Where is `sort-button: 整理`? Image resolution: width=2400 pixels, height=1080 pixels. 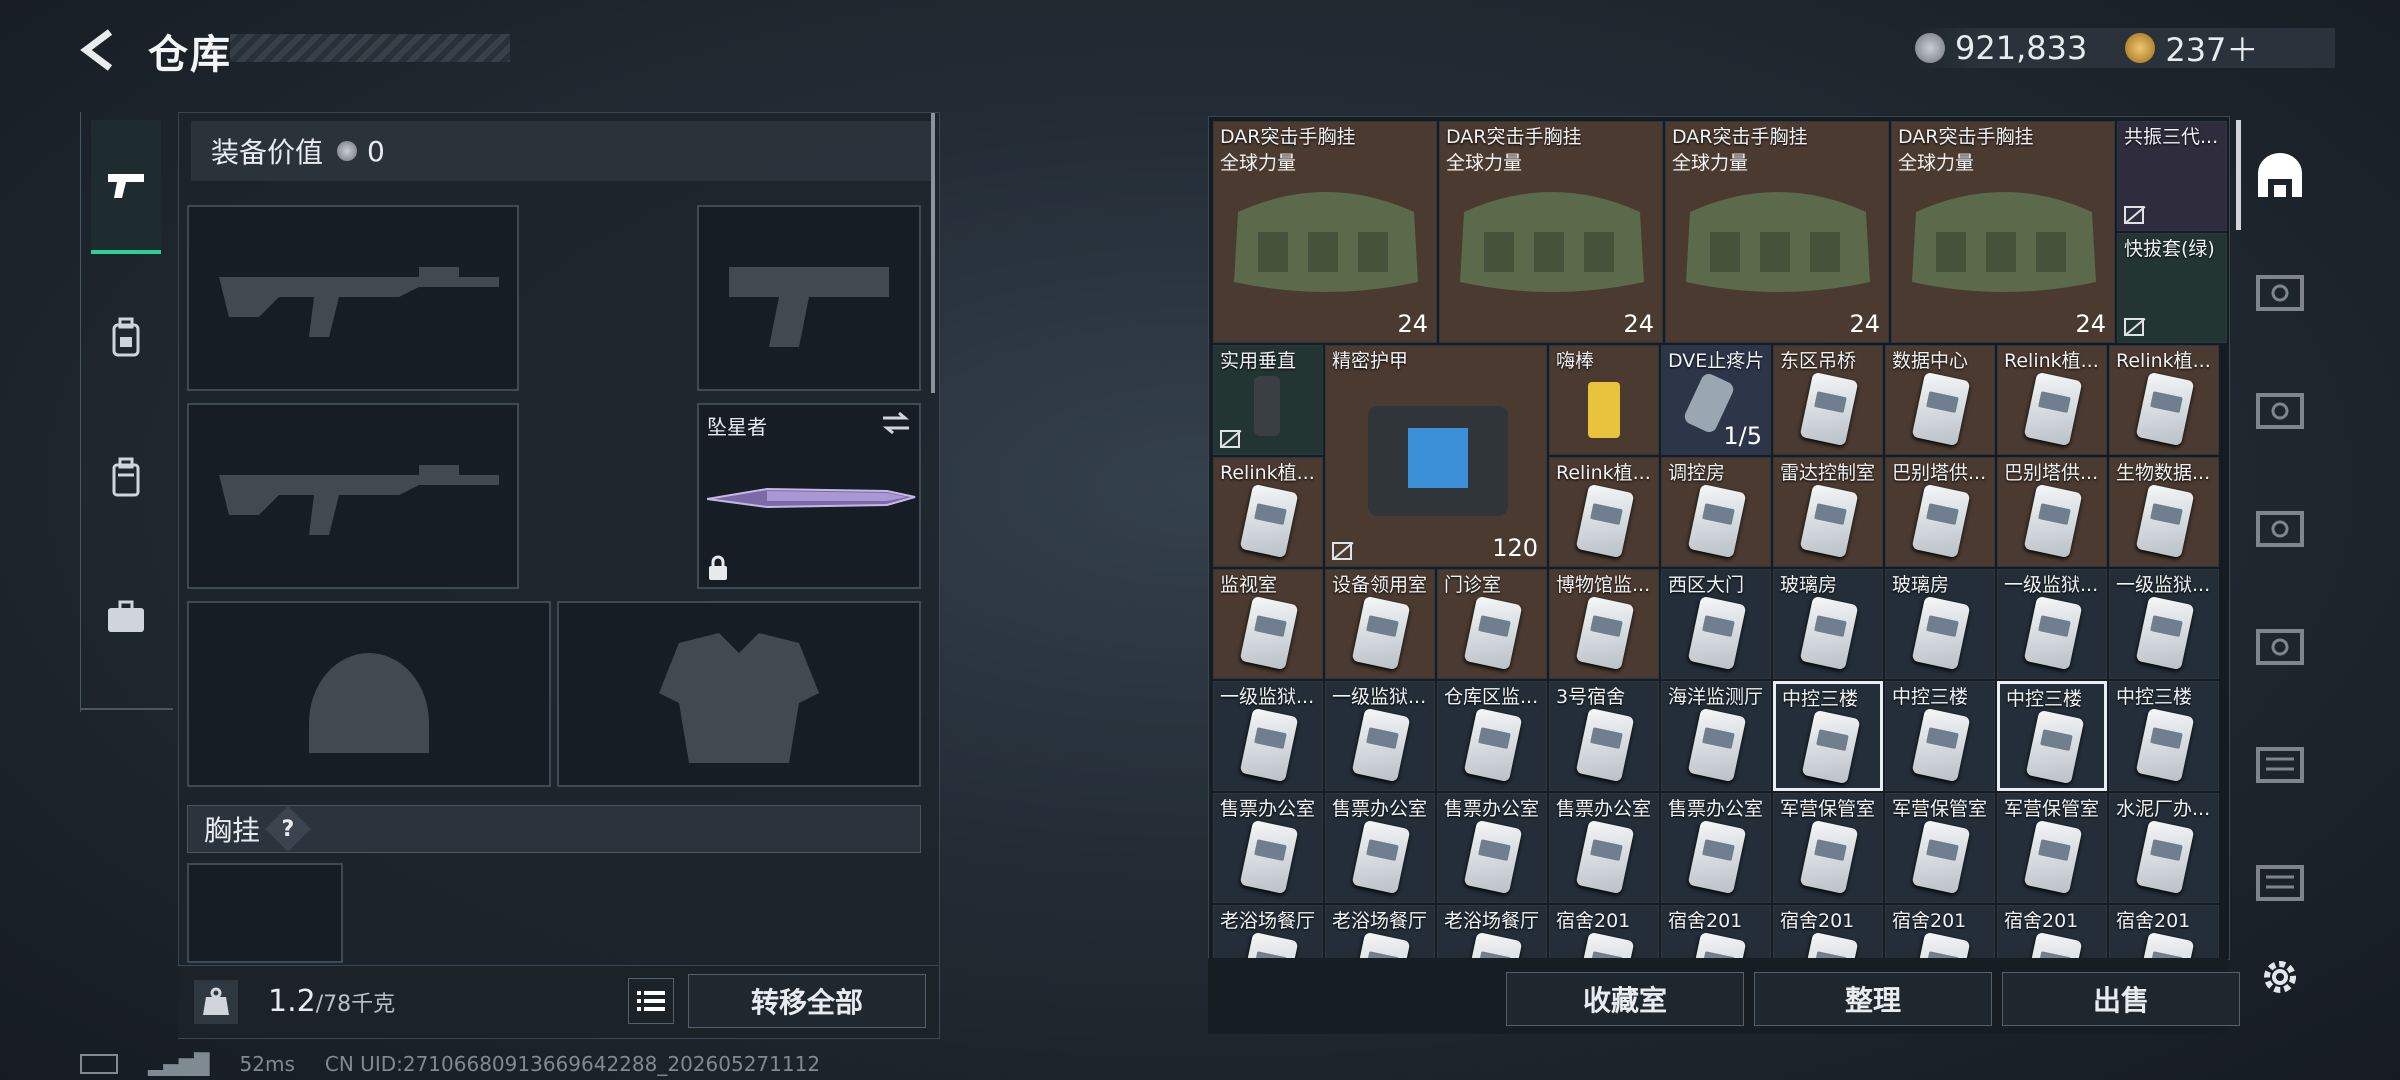
sort-button: 整理 is located at coordinates (1873, 999).